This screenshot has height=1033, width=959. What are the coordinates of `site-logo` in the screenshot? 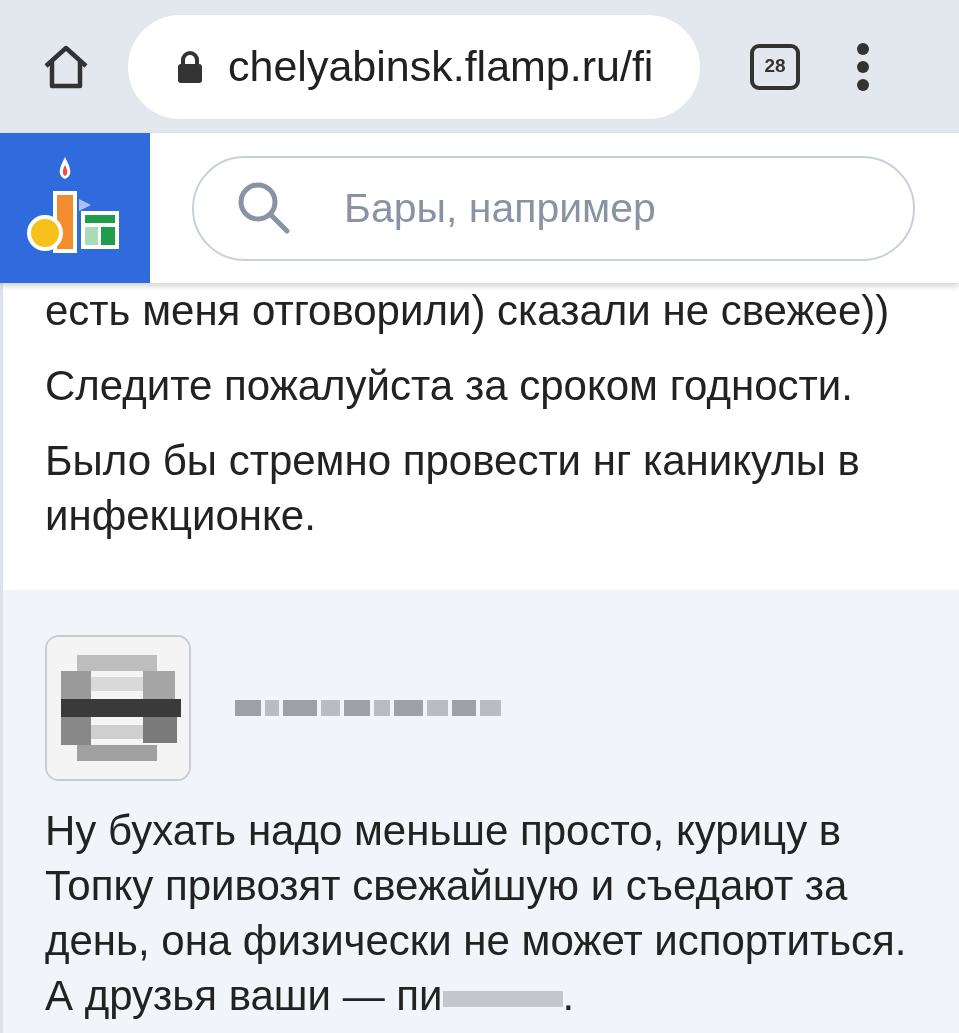 It's located at (75, 208).